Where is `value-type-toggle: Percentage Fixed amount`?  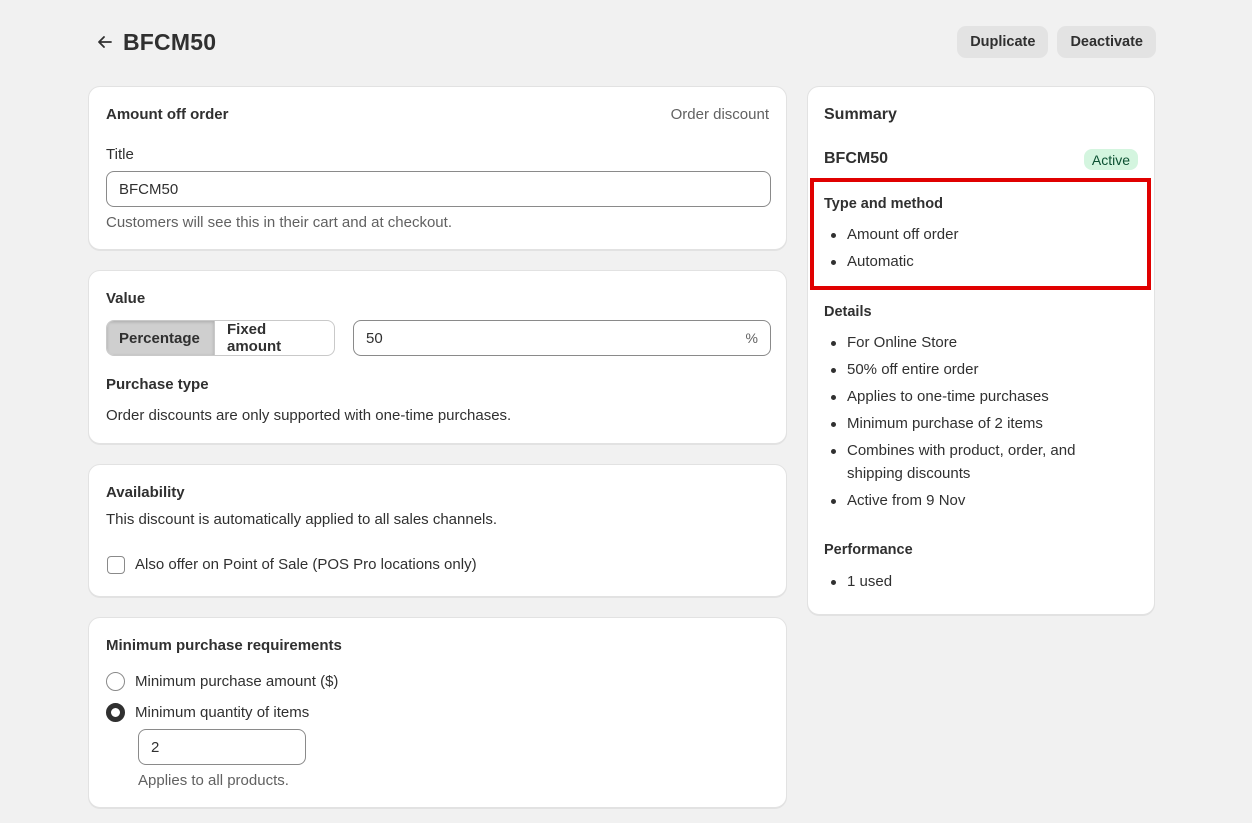
value-type-toggle: Percentage Fixed amount is located at coordinates (220, 338).